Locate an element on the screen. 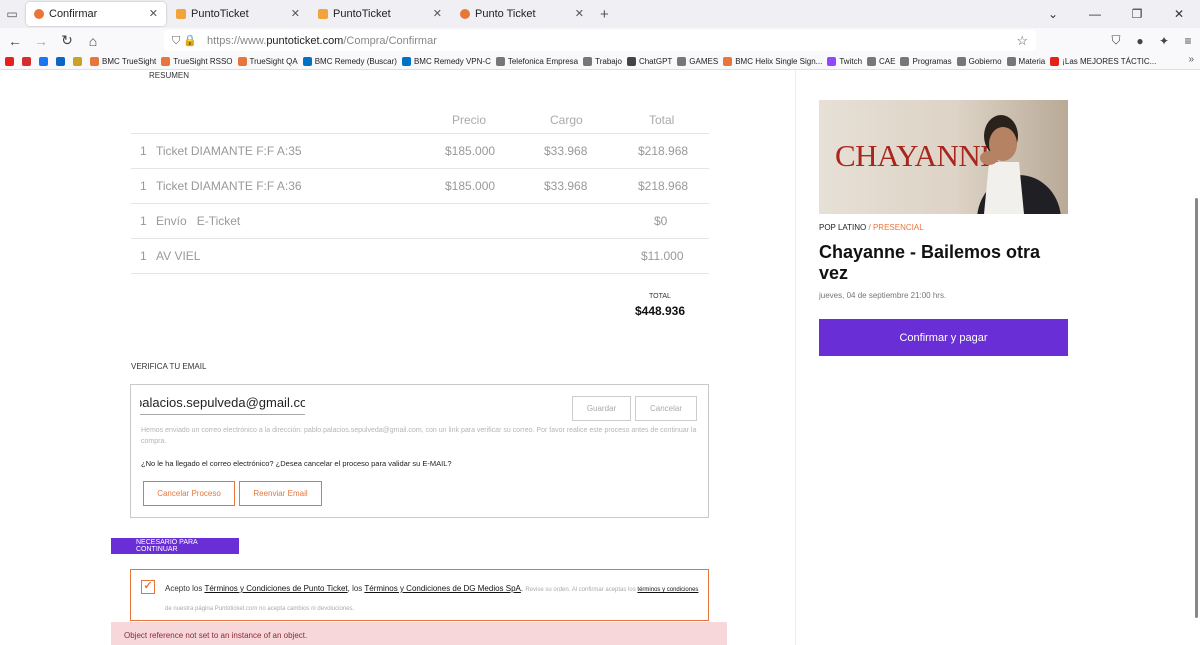 The image size is (1200, 645). profile-icon: ● is located at coordinates (1140, 41).